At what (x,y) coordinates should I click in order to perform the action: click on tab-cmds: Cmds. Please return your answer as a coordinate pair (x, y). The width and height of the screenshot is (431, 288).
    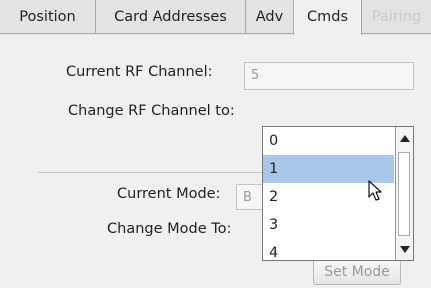
    Looking at the image, I should click on (327, 17).